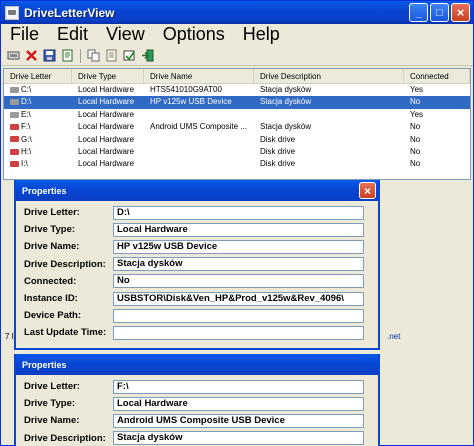  What do you see at coordinates (52, 247) in the screenshot?
I see `property-label: Drive Name:` at bounding box center [52, 247].